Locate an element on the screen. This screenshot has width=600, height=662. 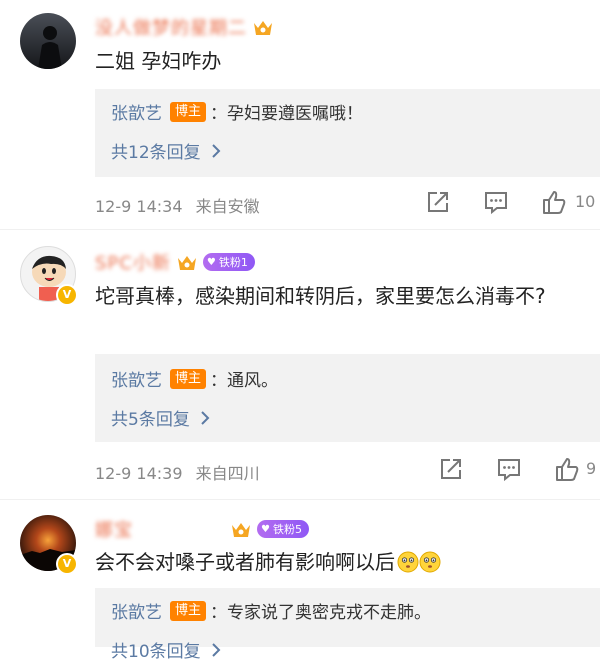
reply-author: 张歆艺 is located at coordinates (136, 610).